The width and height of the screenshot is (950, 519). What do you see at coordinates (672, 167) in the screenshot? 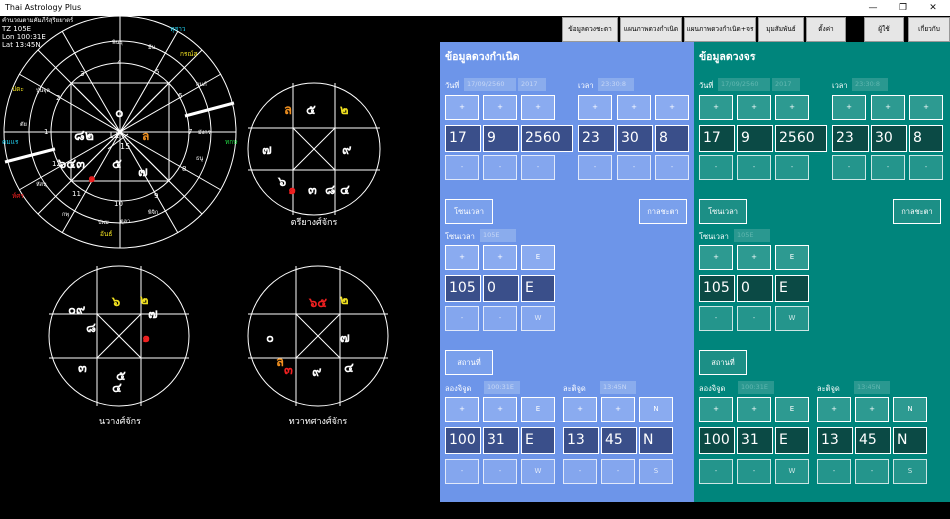
I see `second-minus-button: -` at bounding box center [672, 167].